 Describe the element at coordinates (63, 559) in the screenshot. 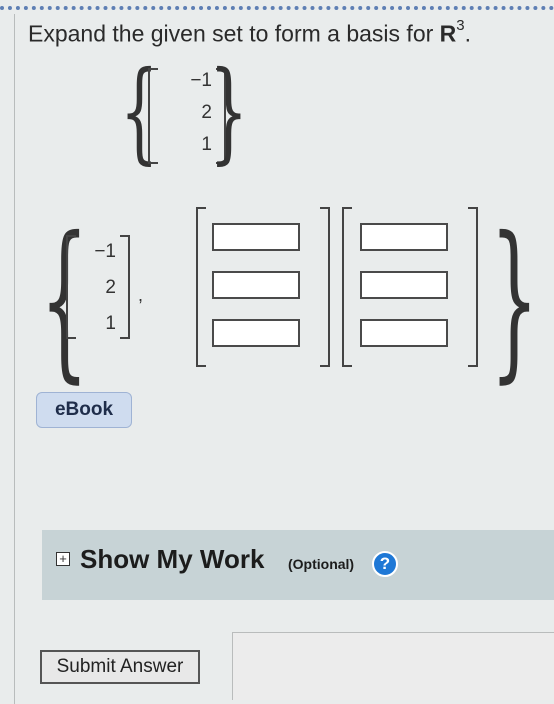

I see `expand-plus-icon: +` at that location.